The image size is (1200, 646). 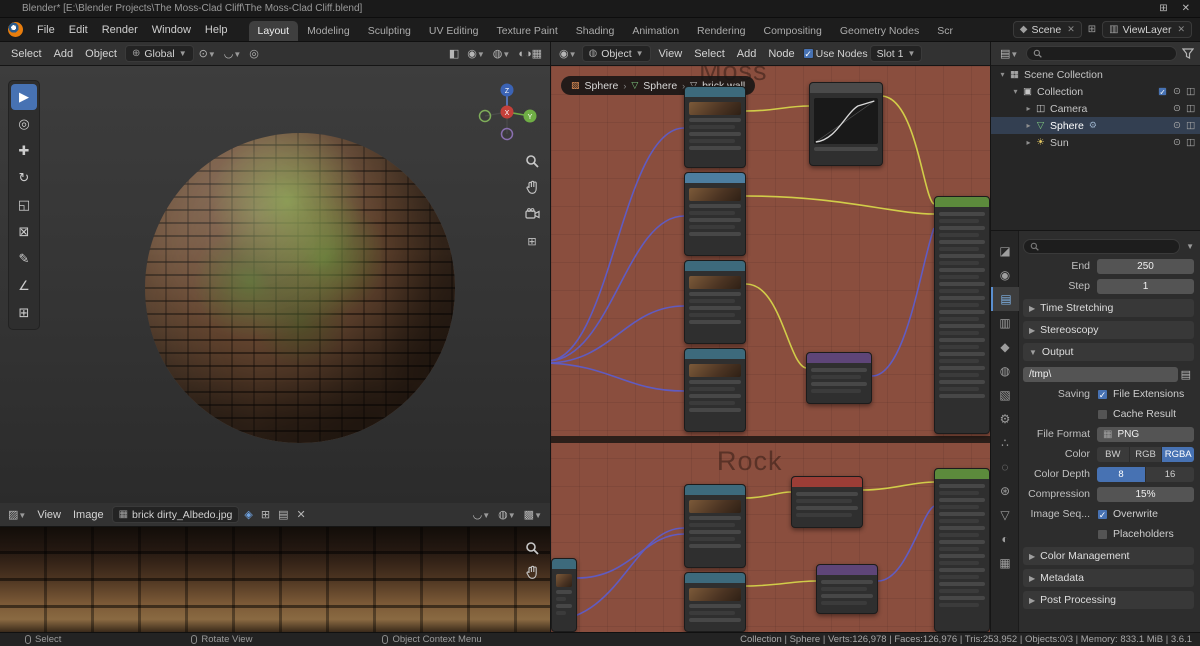 I want to click on viewport-menu-select: Select, so click(x=26, y=54).